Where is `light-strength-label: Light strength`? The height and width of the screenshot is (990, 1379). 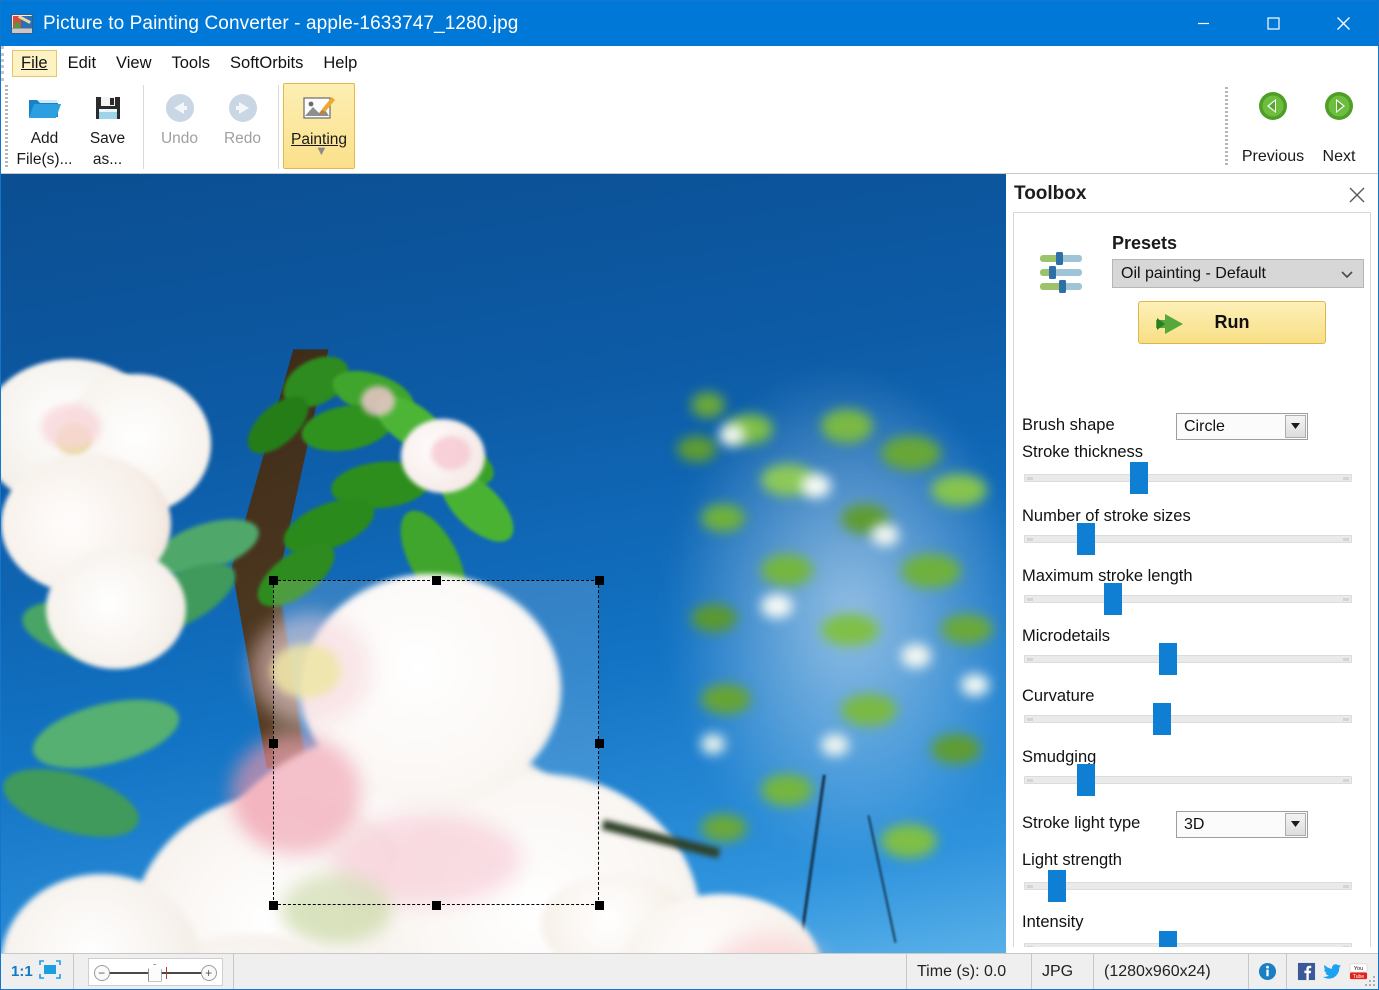 light-strength-label: Light strength is located at coordinates (1072, 860).